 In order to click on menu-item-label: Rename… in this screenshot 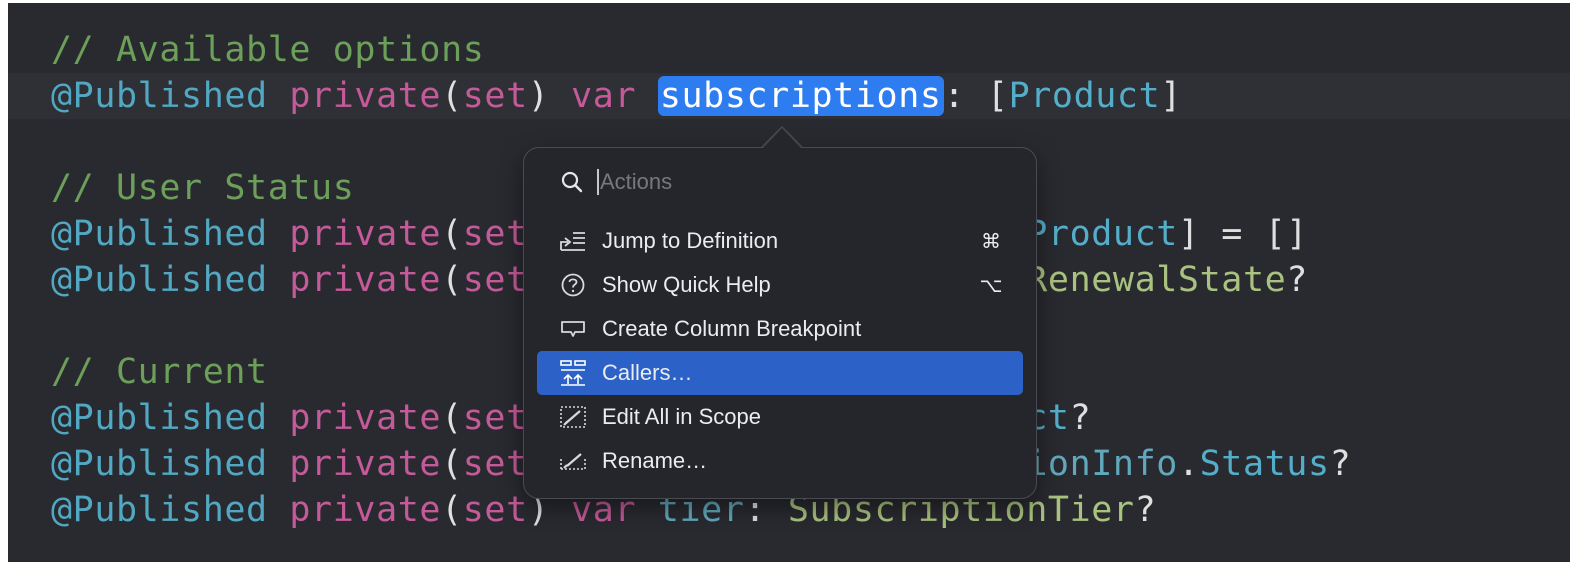, I will do `click(655, 460)`.